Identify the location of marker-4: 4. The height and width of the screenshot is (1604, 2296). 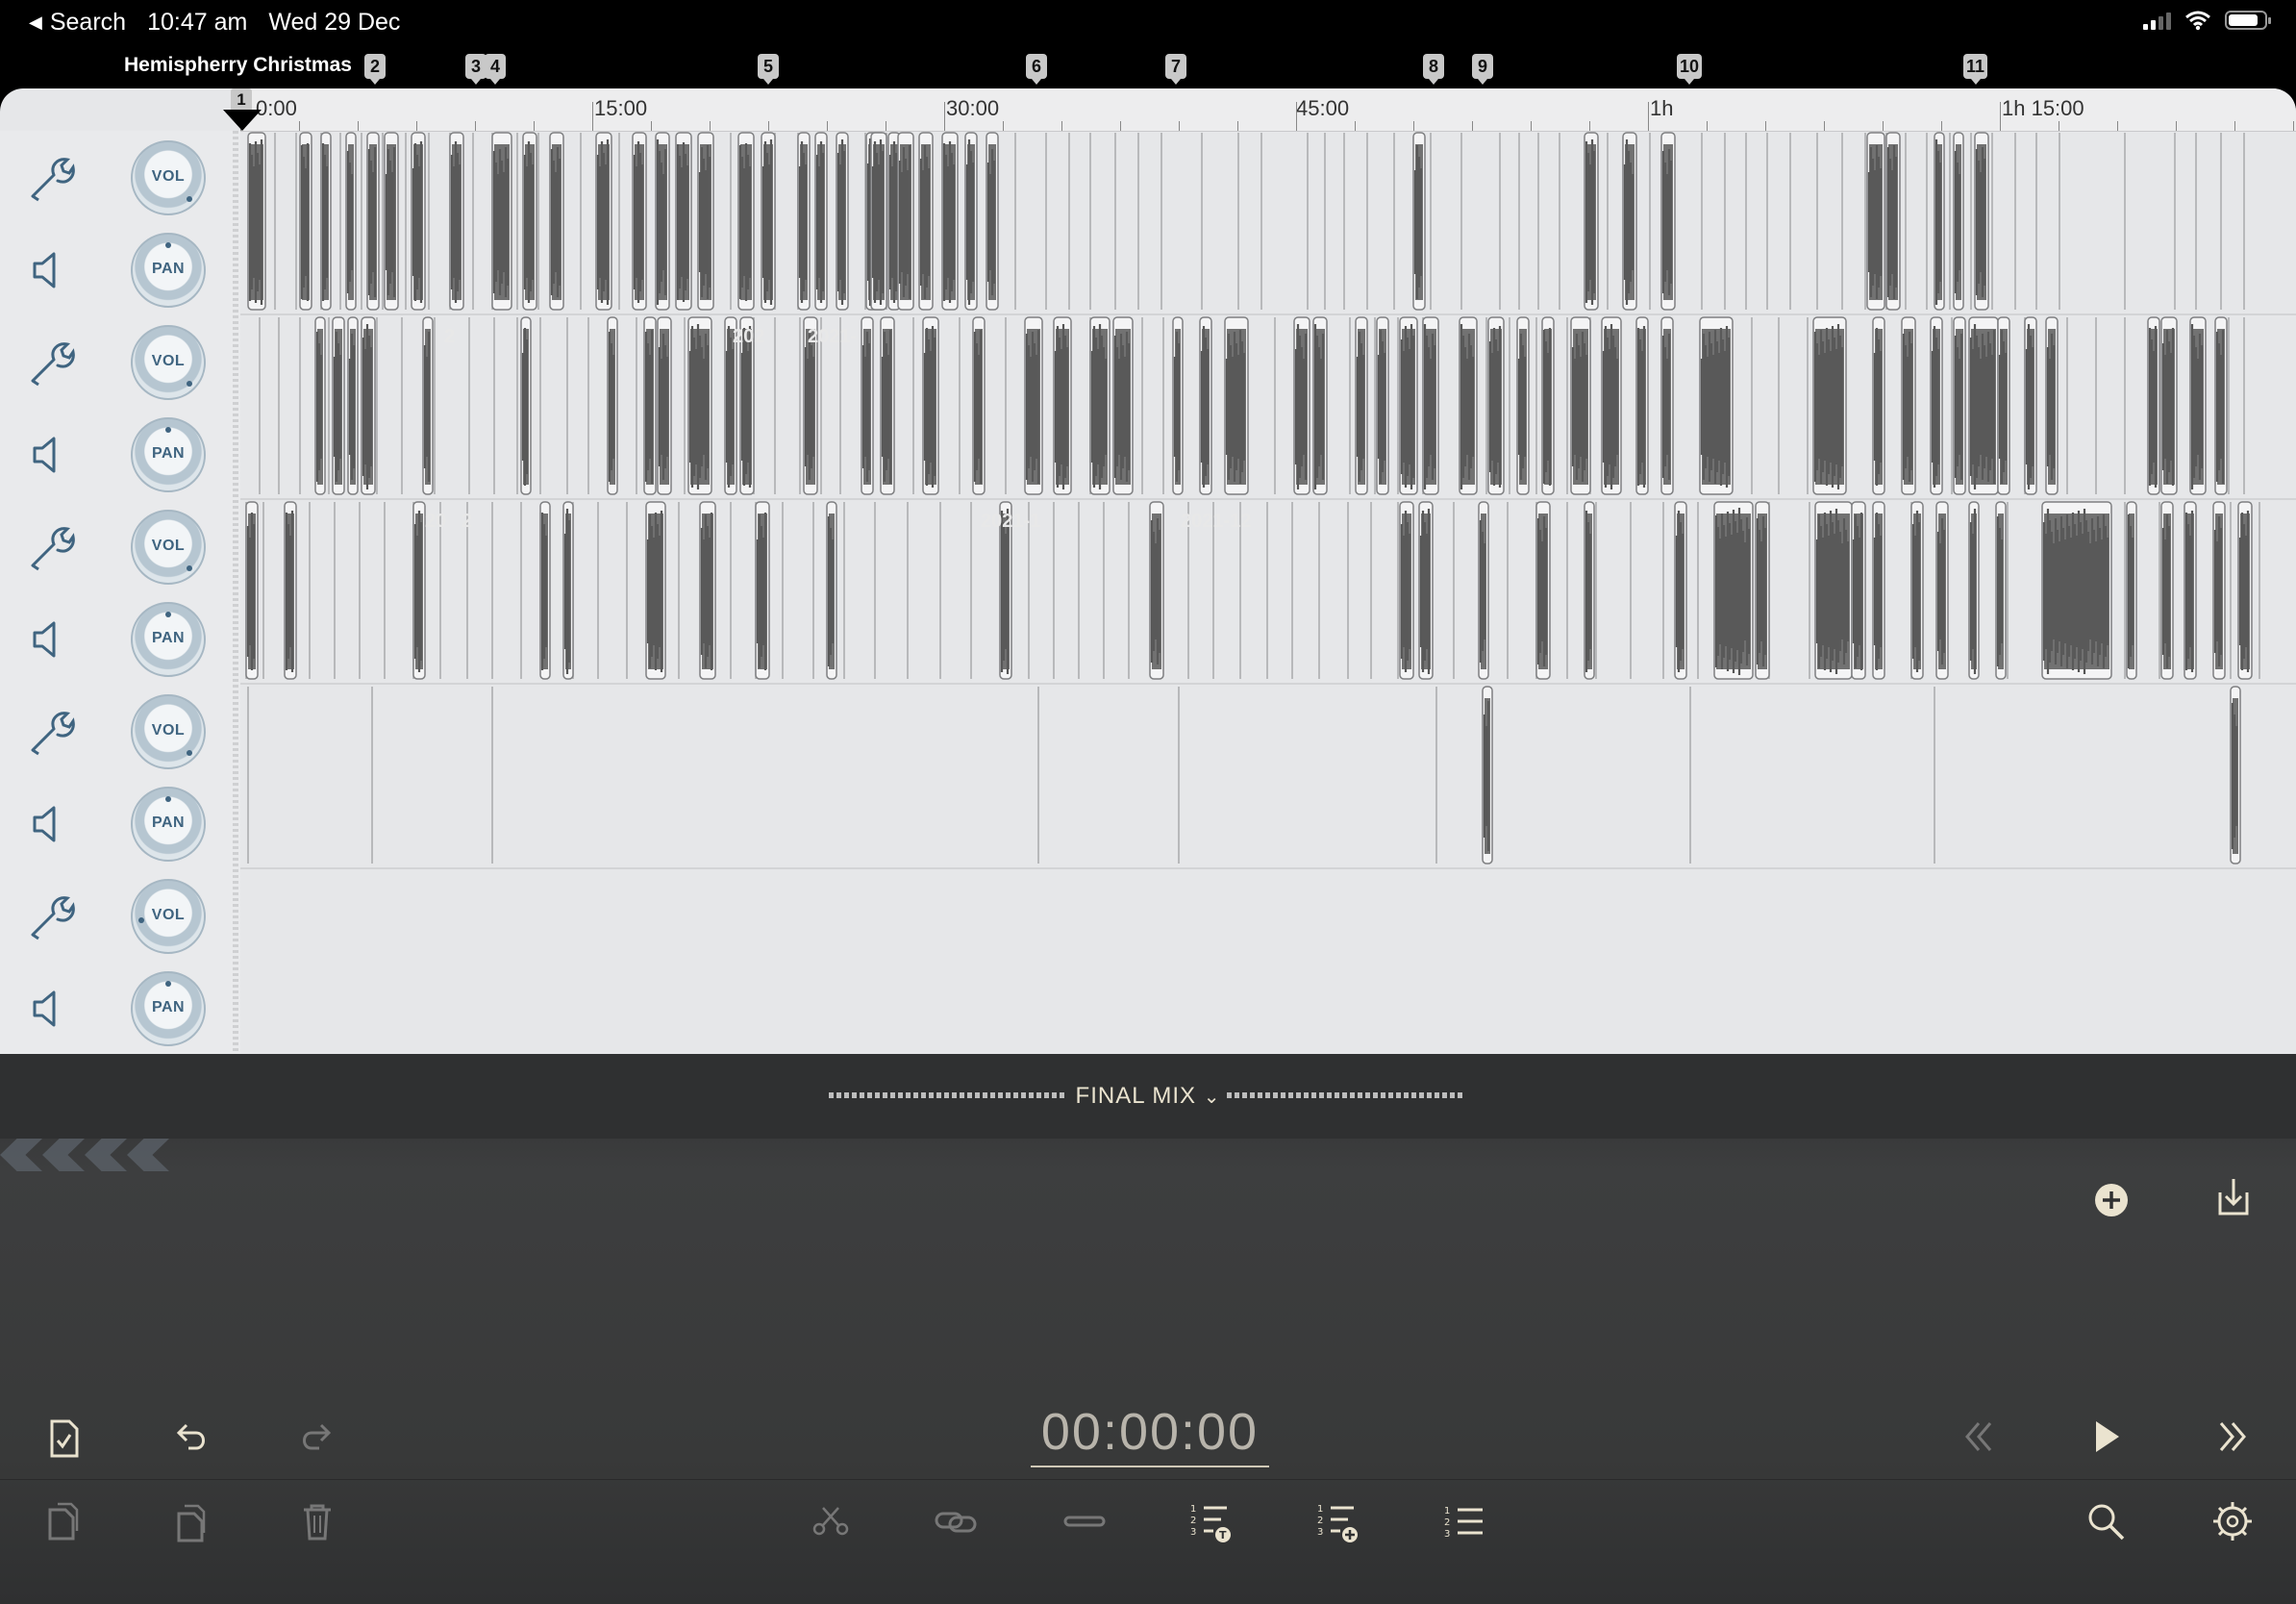
(496, 69).